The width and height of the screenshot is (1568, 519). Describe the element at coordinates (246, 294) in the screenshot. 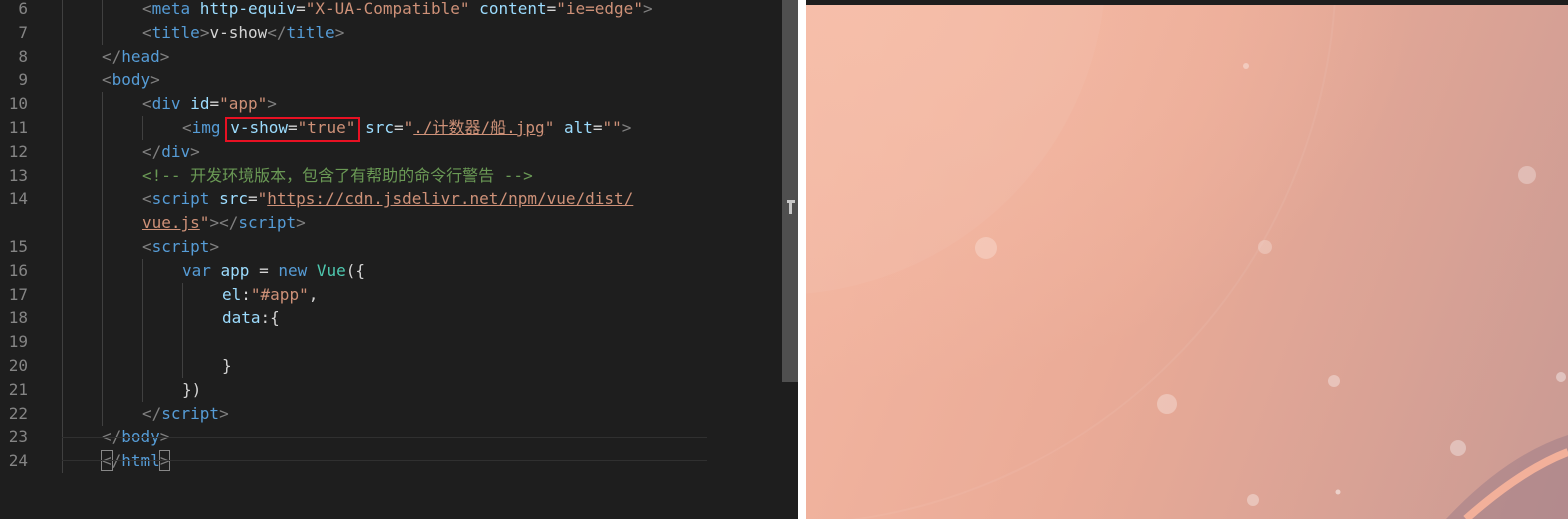

I see `code-token: :` at that location.